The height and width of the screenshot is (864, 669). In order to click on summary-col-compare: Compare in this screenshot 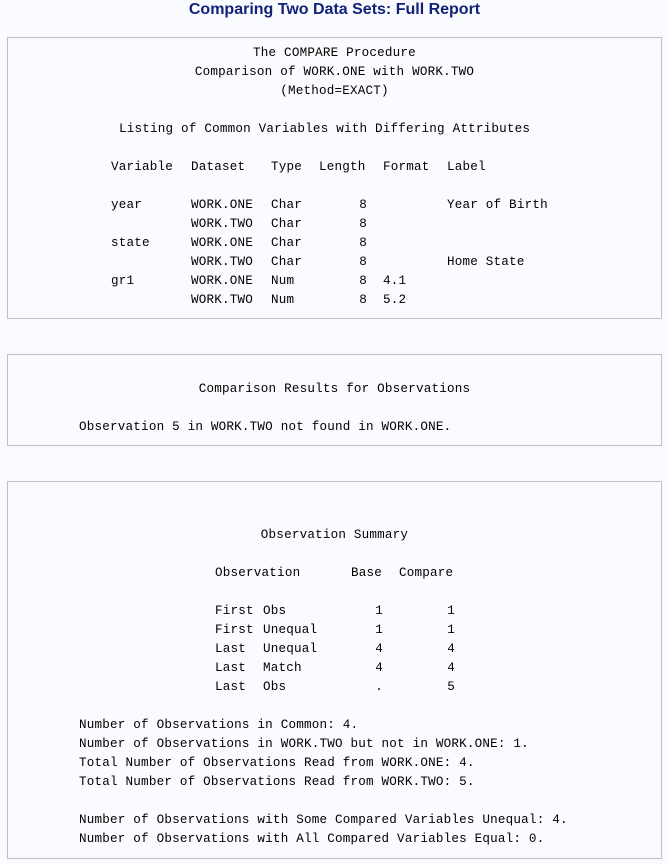, I will do `click(426, 573)`.